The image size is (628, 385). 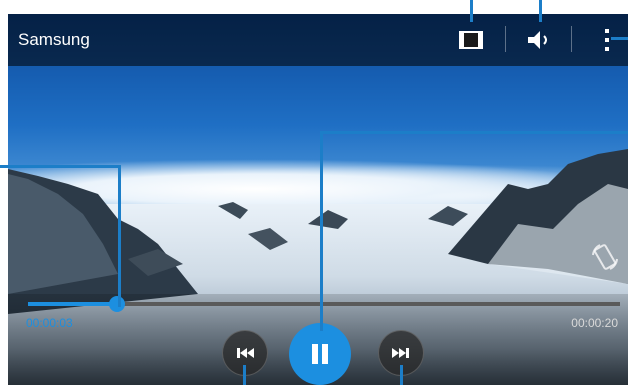 I want to click on pop-up-play-icon, so click(x=471, y=40).